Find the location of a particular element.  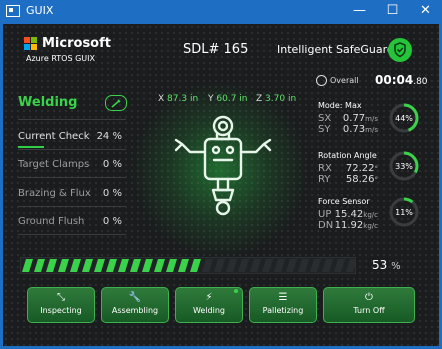

safeguard-label: Intelligent SafeGuard is located at coordinates (335, 49).